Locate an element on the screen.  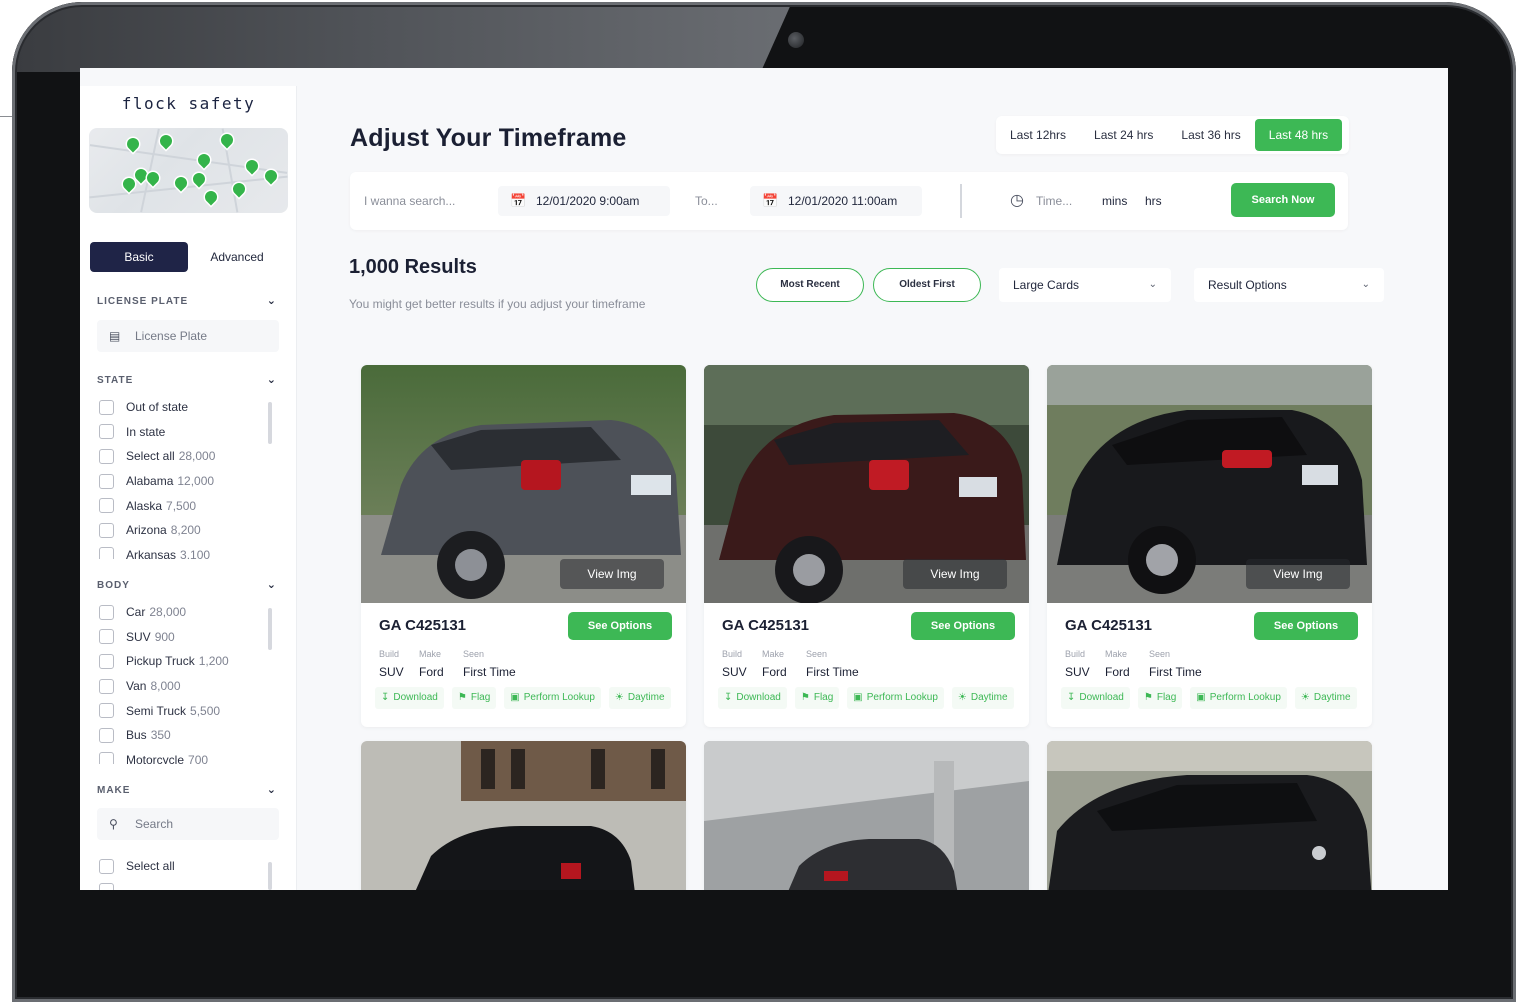
state-scrollbar is located at coordinates (270, 423).